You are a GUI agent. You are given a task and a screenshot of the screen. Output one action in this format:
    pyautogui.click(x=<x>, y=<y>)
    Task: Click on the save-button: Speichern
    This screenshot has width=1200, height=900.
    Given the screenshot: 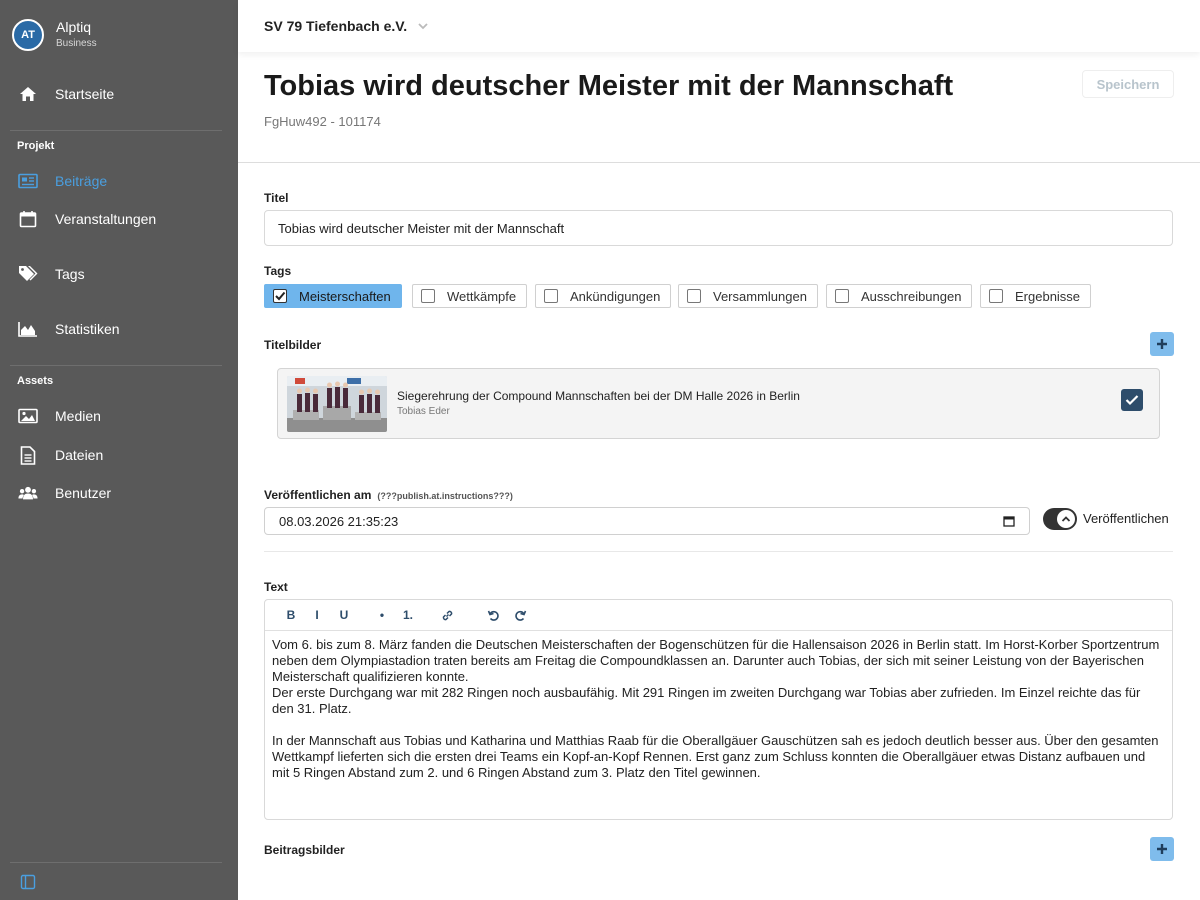 What is the action you would take?
    pyautogui.click(x=1128, y=84)
    